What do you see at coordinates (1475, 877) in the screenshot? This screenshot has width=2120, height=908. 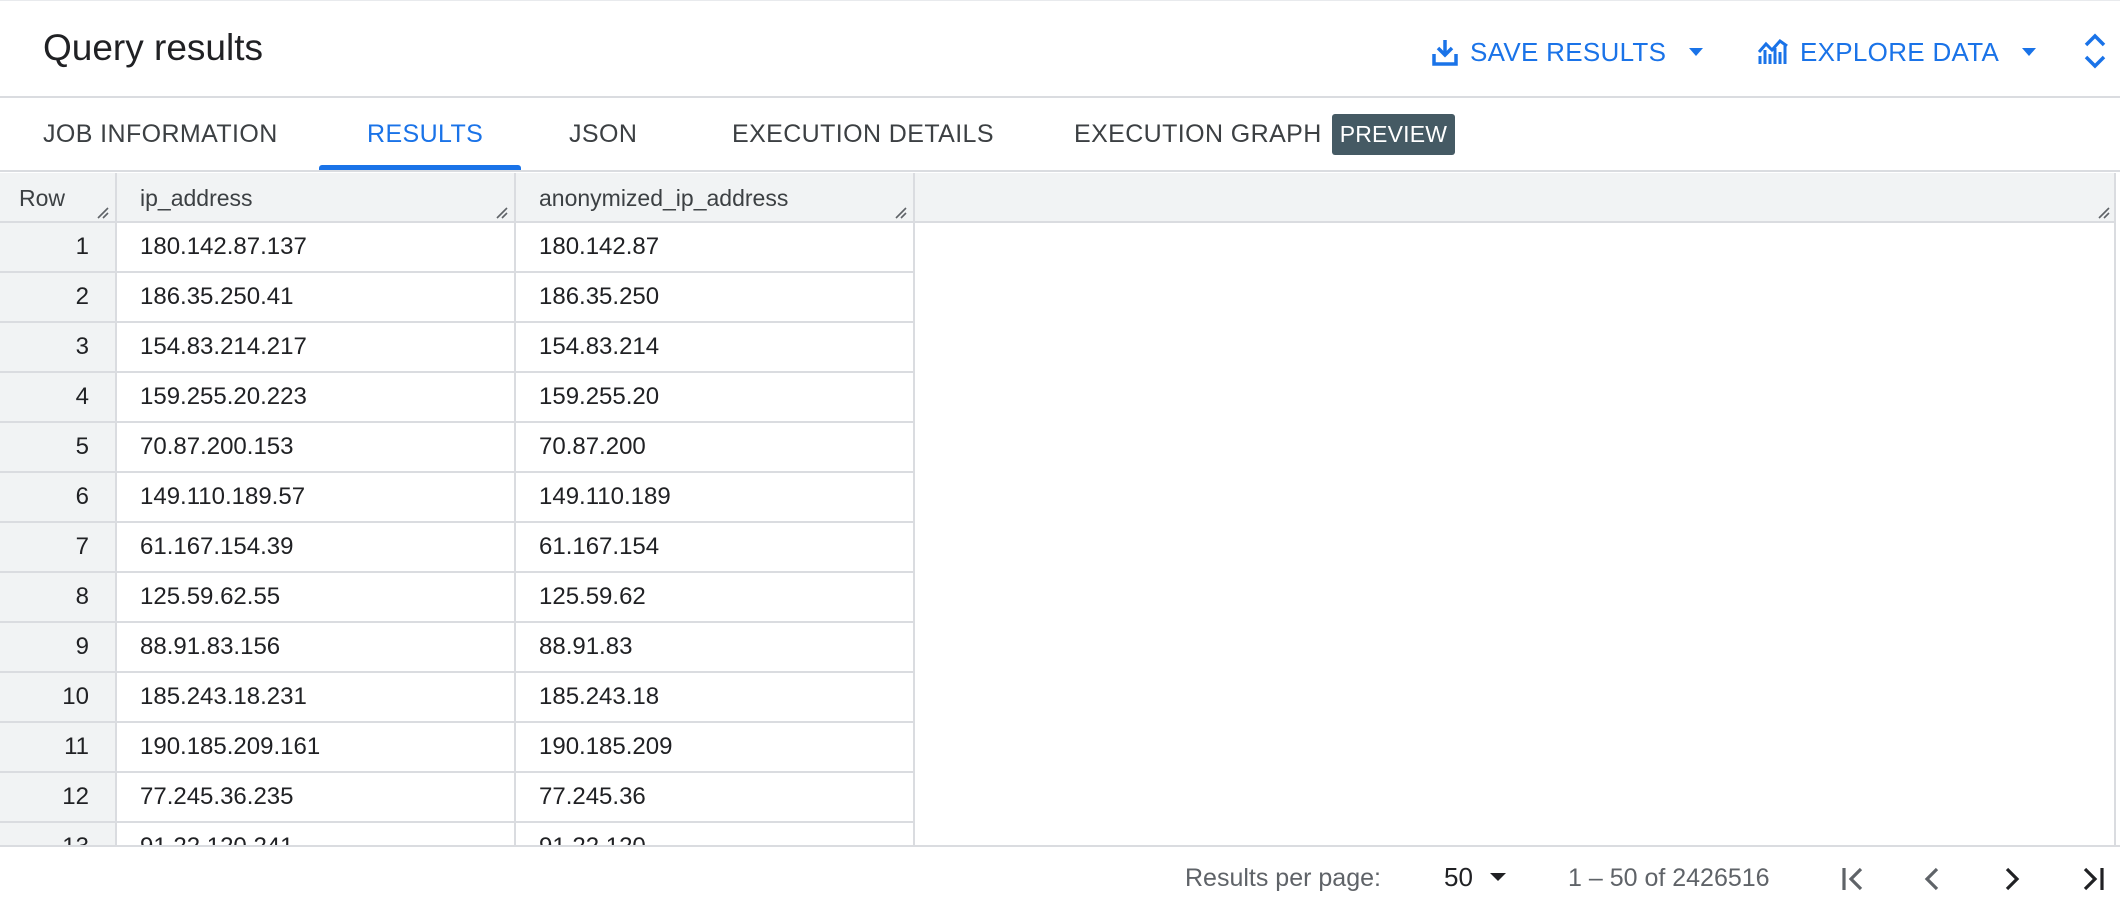 I see `results-per-page-select: 50` at bounding box center [1475, 877].